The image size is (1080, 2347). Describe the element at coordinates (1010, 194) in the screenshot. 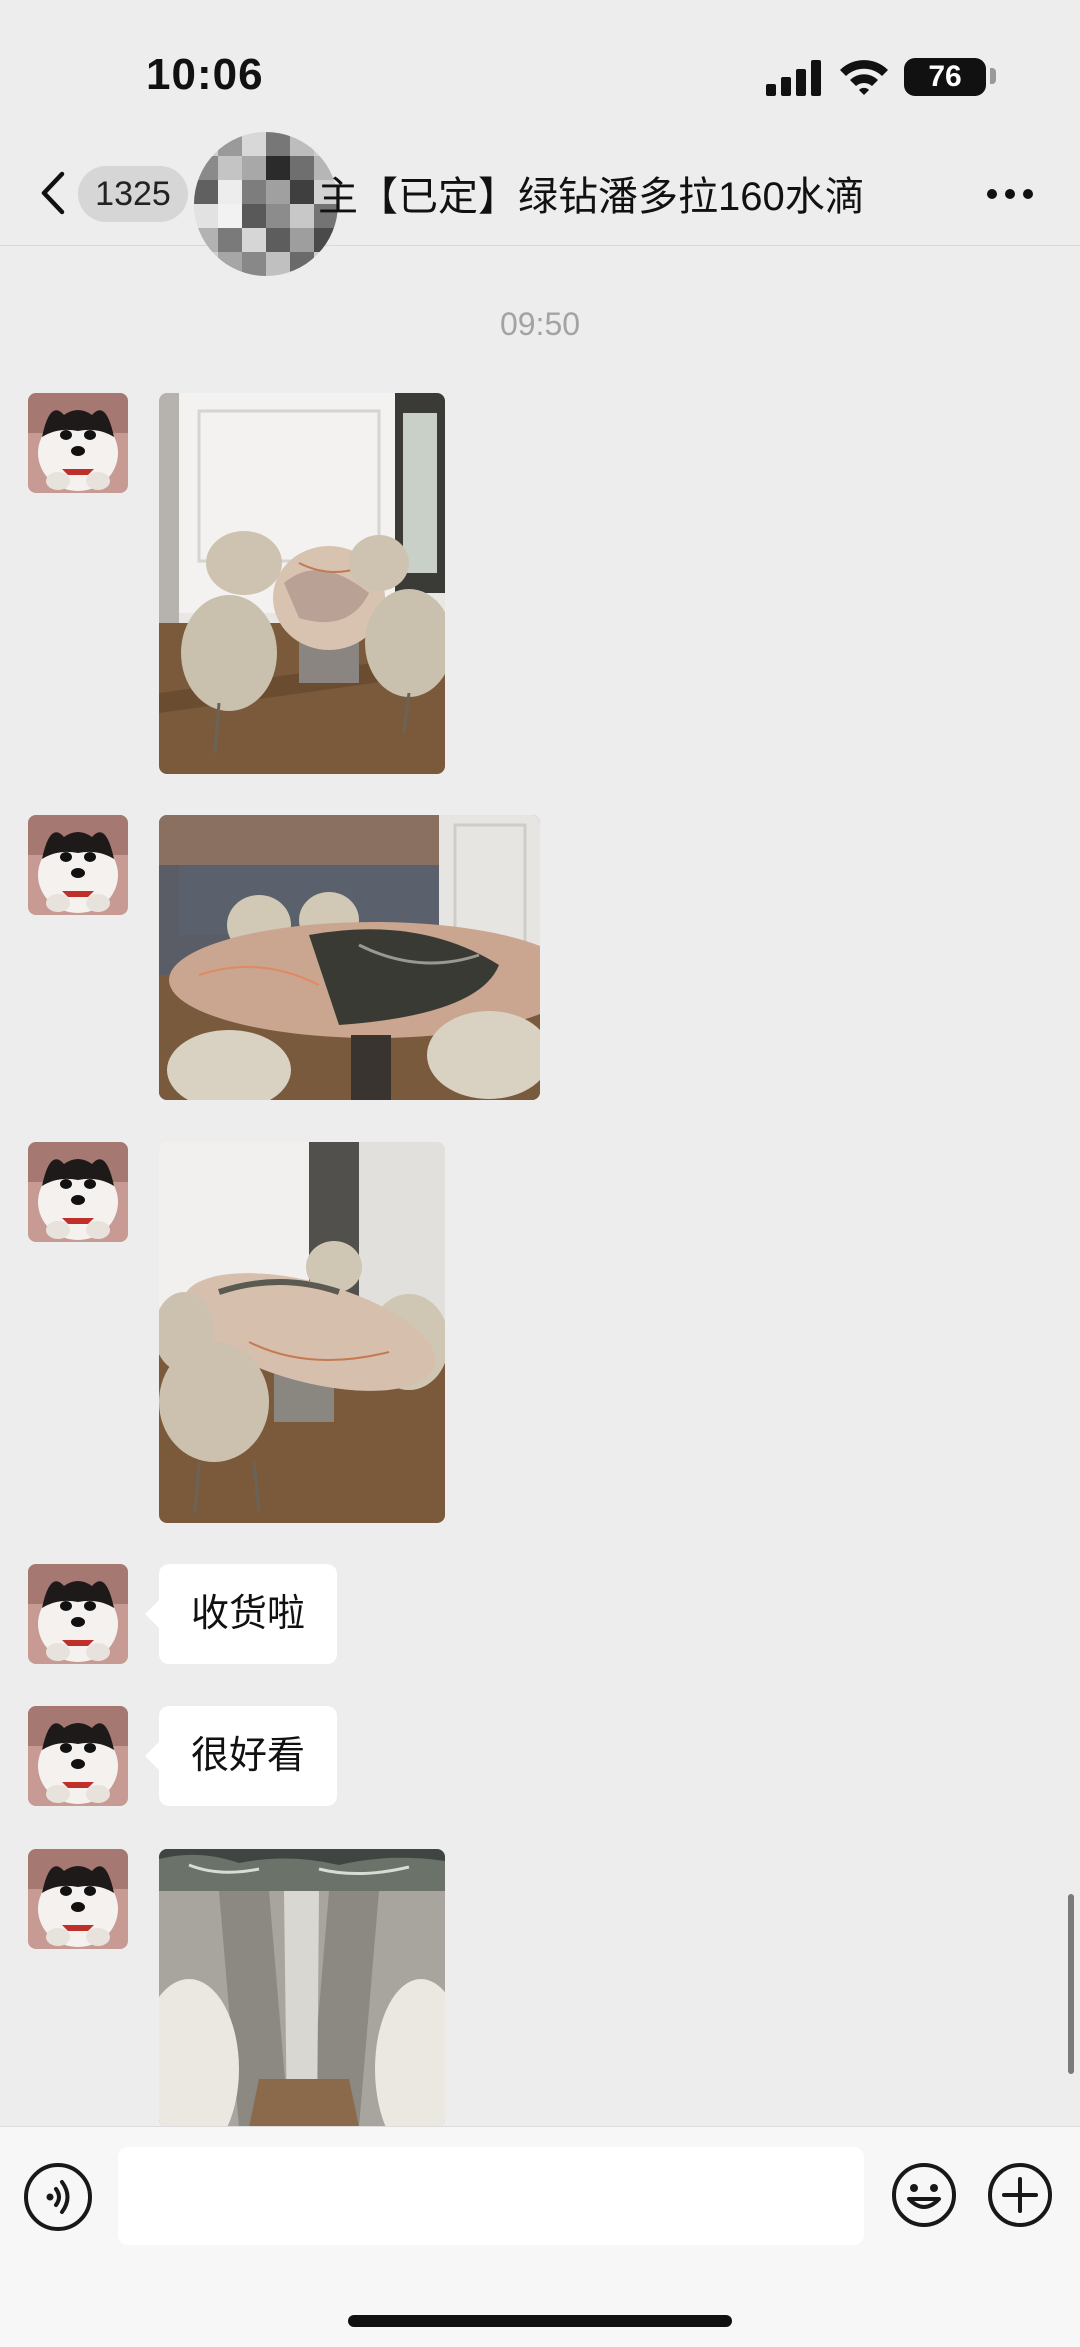

I see `more-dots-icon` at that location.